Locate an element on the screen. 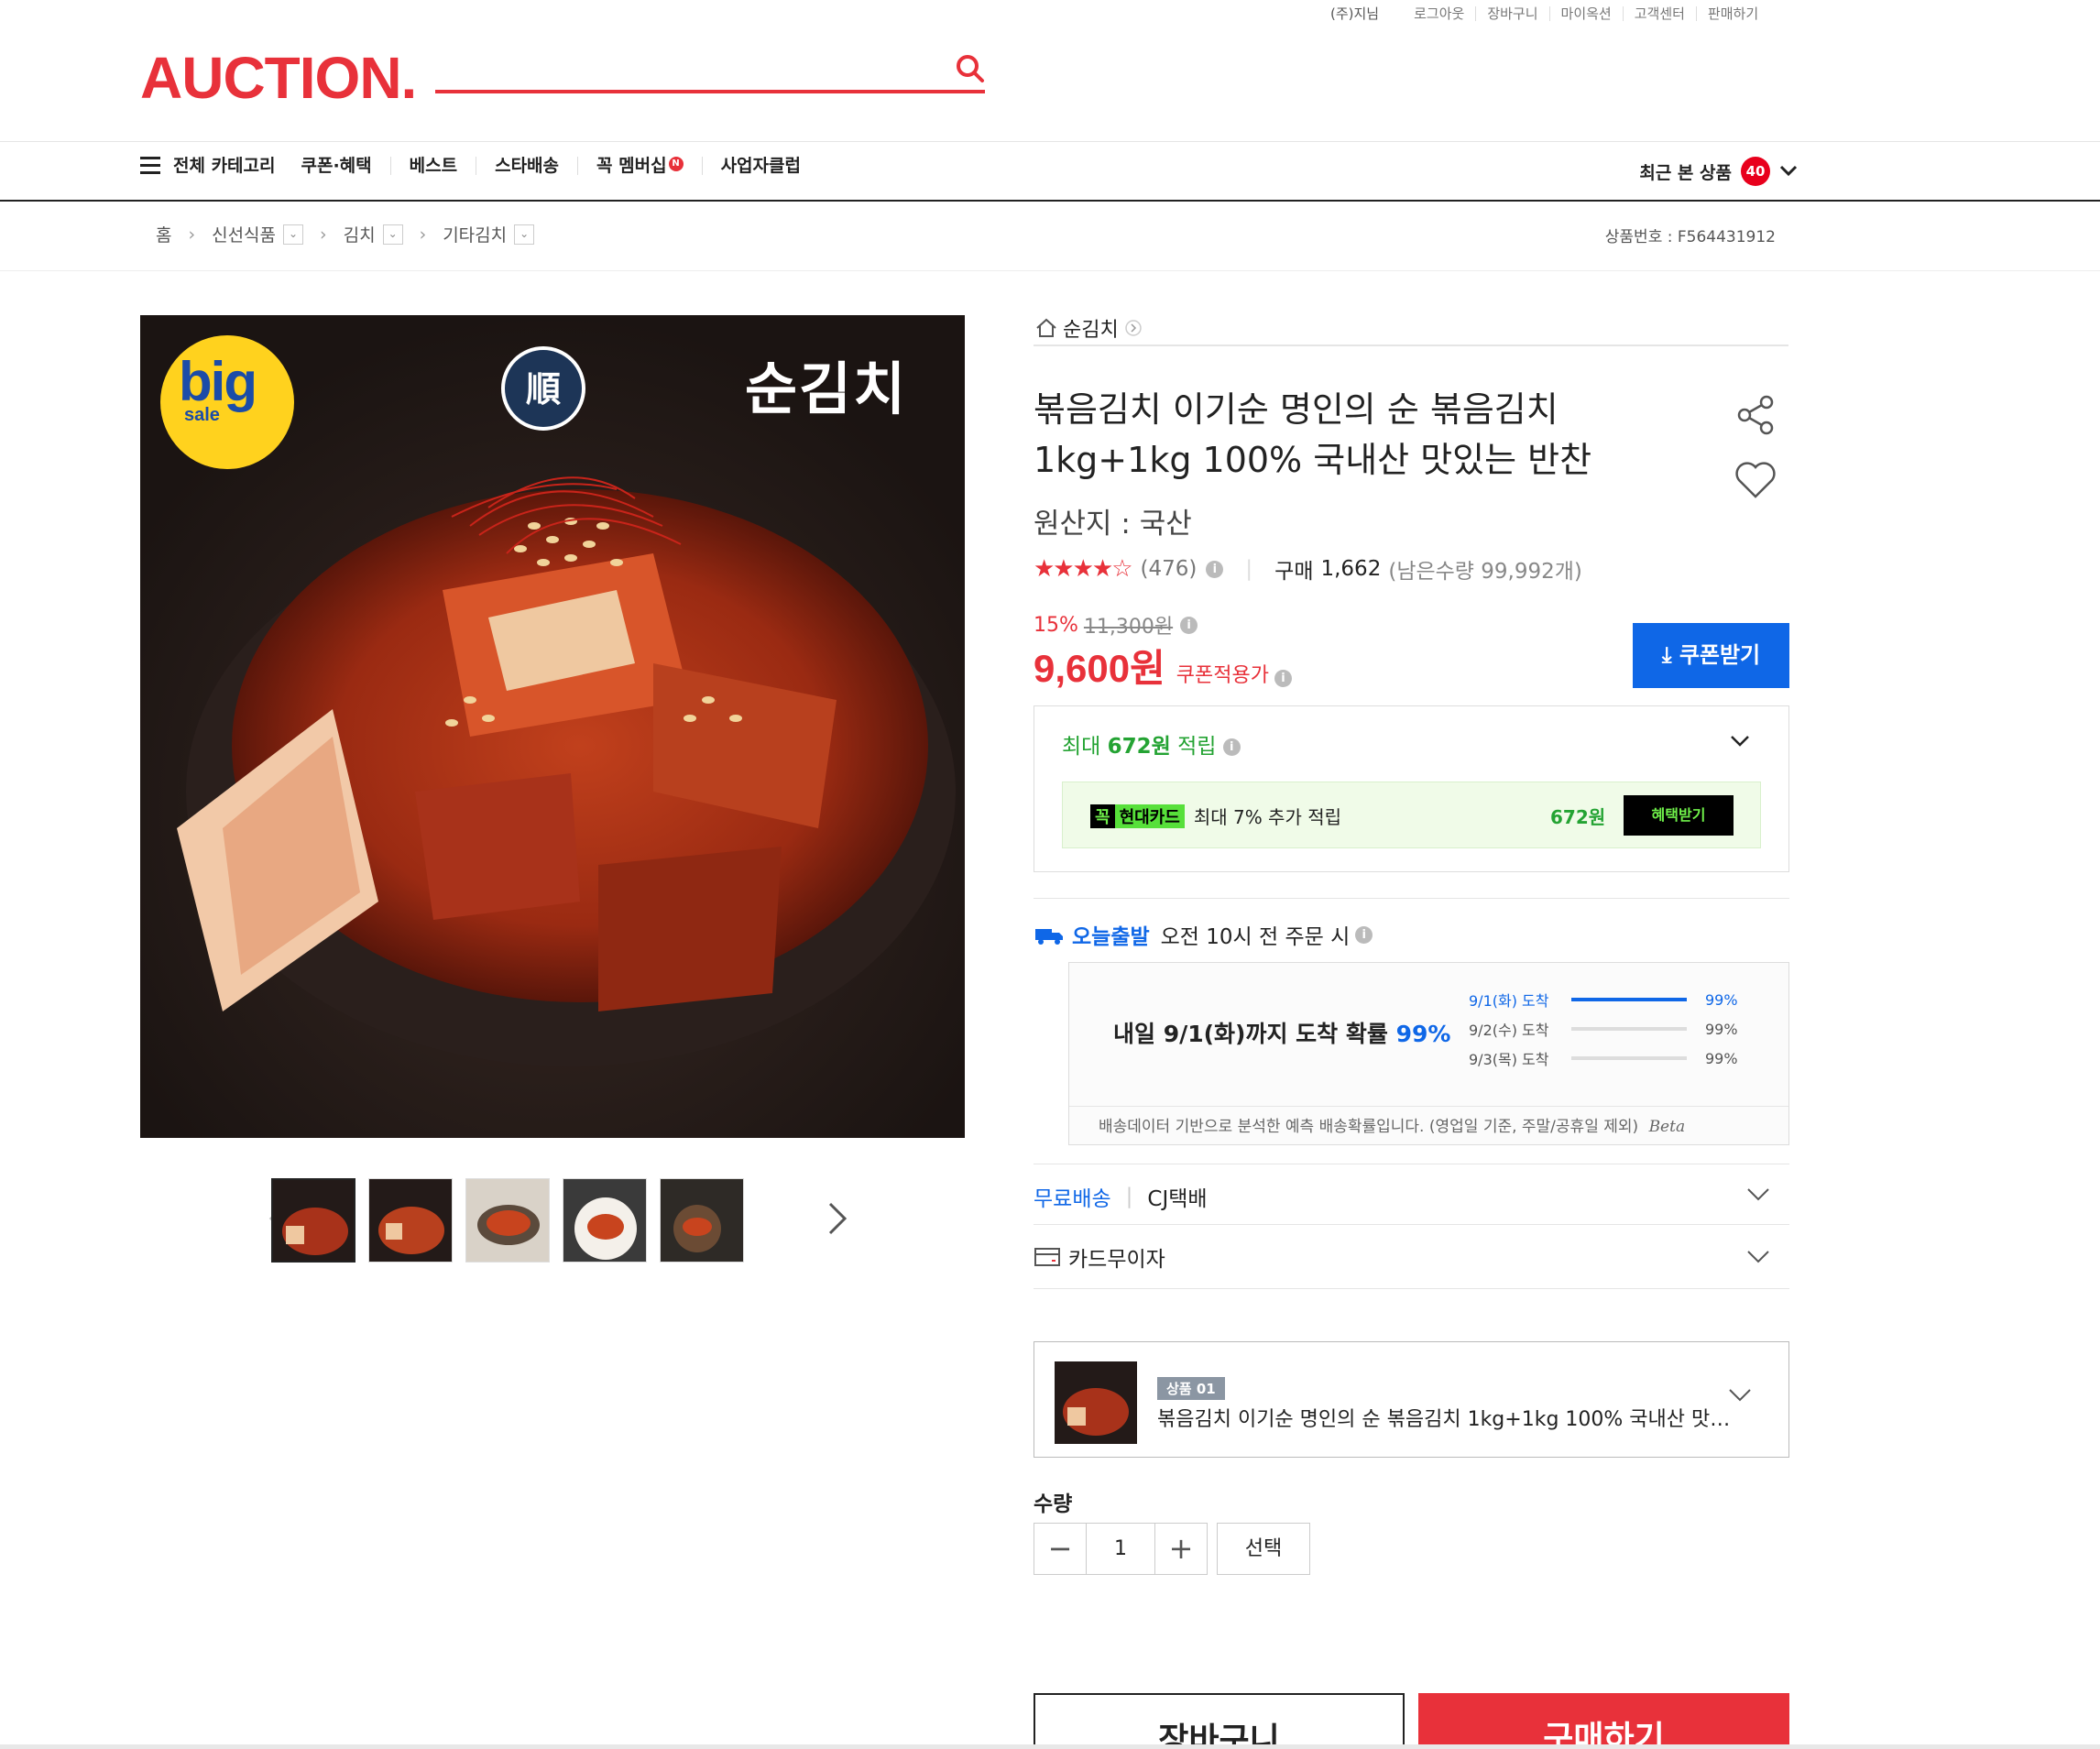 The width and height of the screenshot is (2100, 1749). search-icon is located at coordinates (970, 68).